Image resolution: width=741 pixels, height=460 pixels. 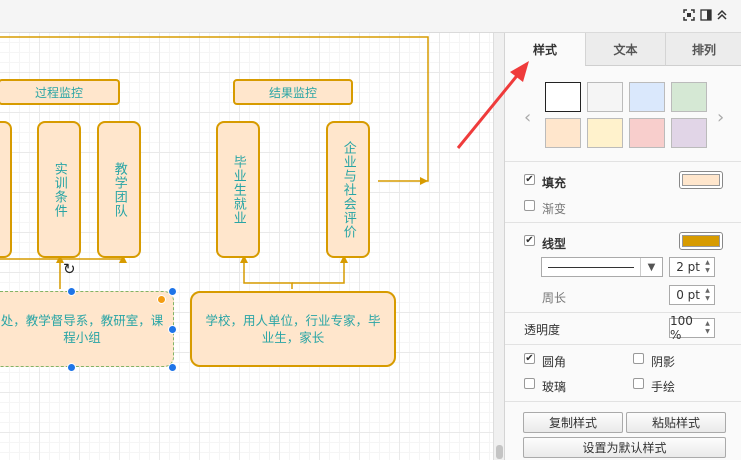 I want to click on swatch-green, so click(x=689, y=97).